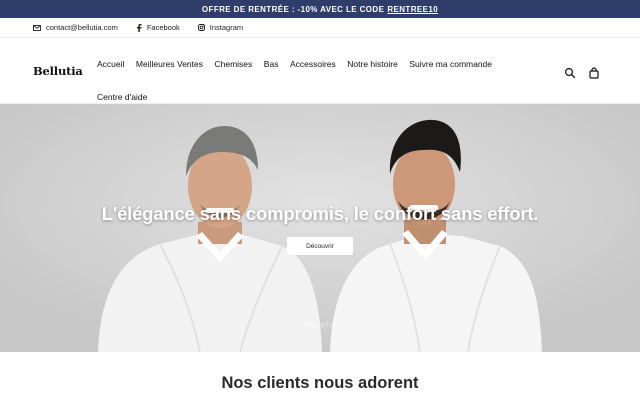 The height and width of the screenshot is (400, 640). What do you see at coordinates (110, 63) in the screenshot?
I see `nav-accueil: Accueil` at bounding box center [110, 63].